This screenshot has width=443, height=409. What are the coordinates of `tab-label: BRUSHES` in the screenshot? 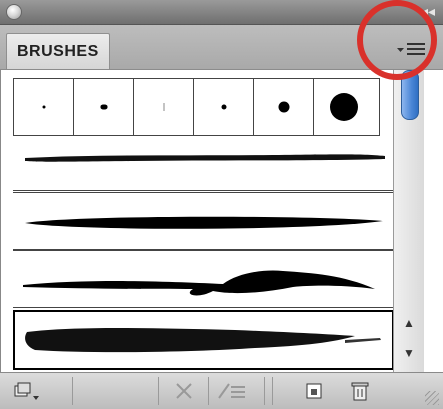 It's located at (58, 51).